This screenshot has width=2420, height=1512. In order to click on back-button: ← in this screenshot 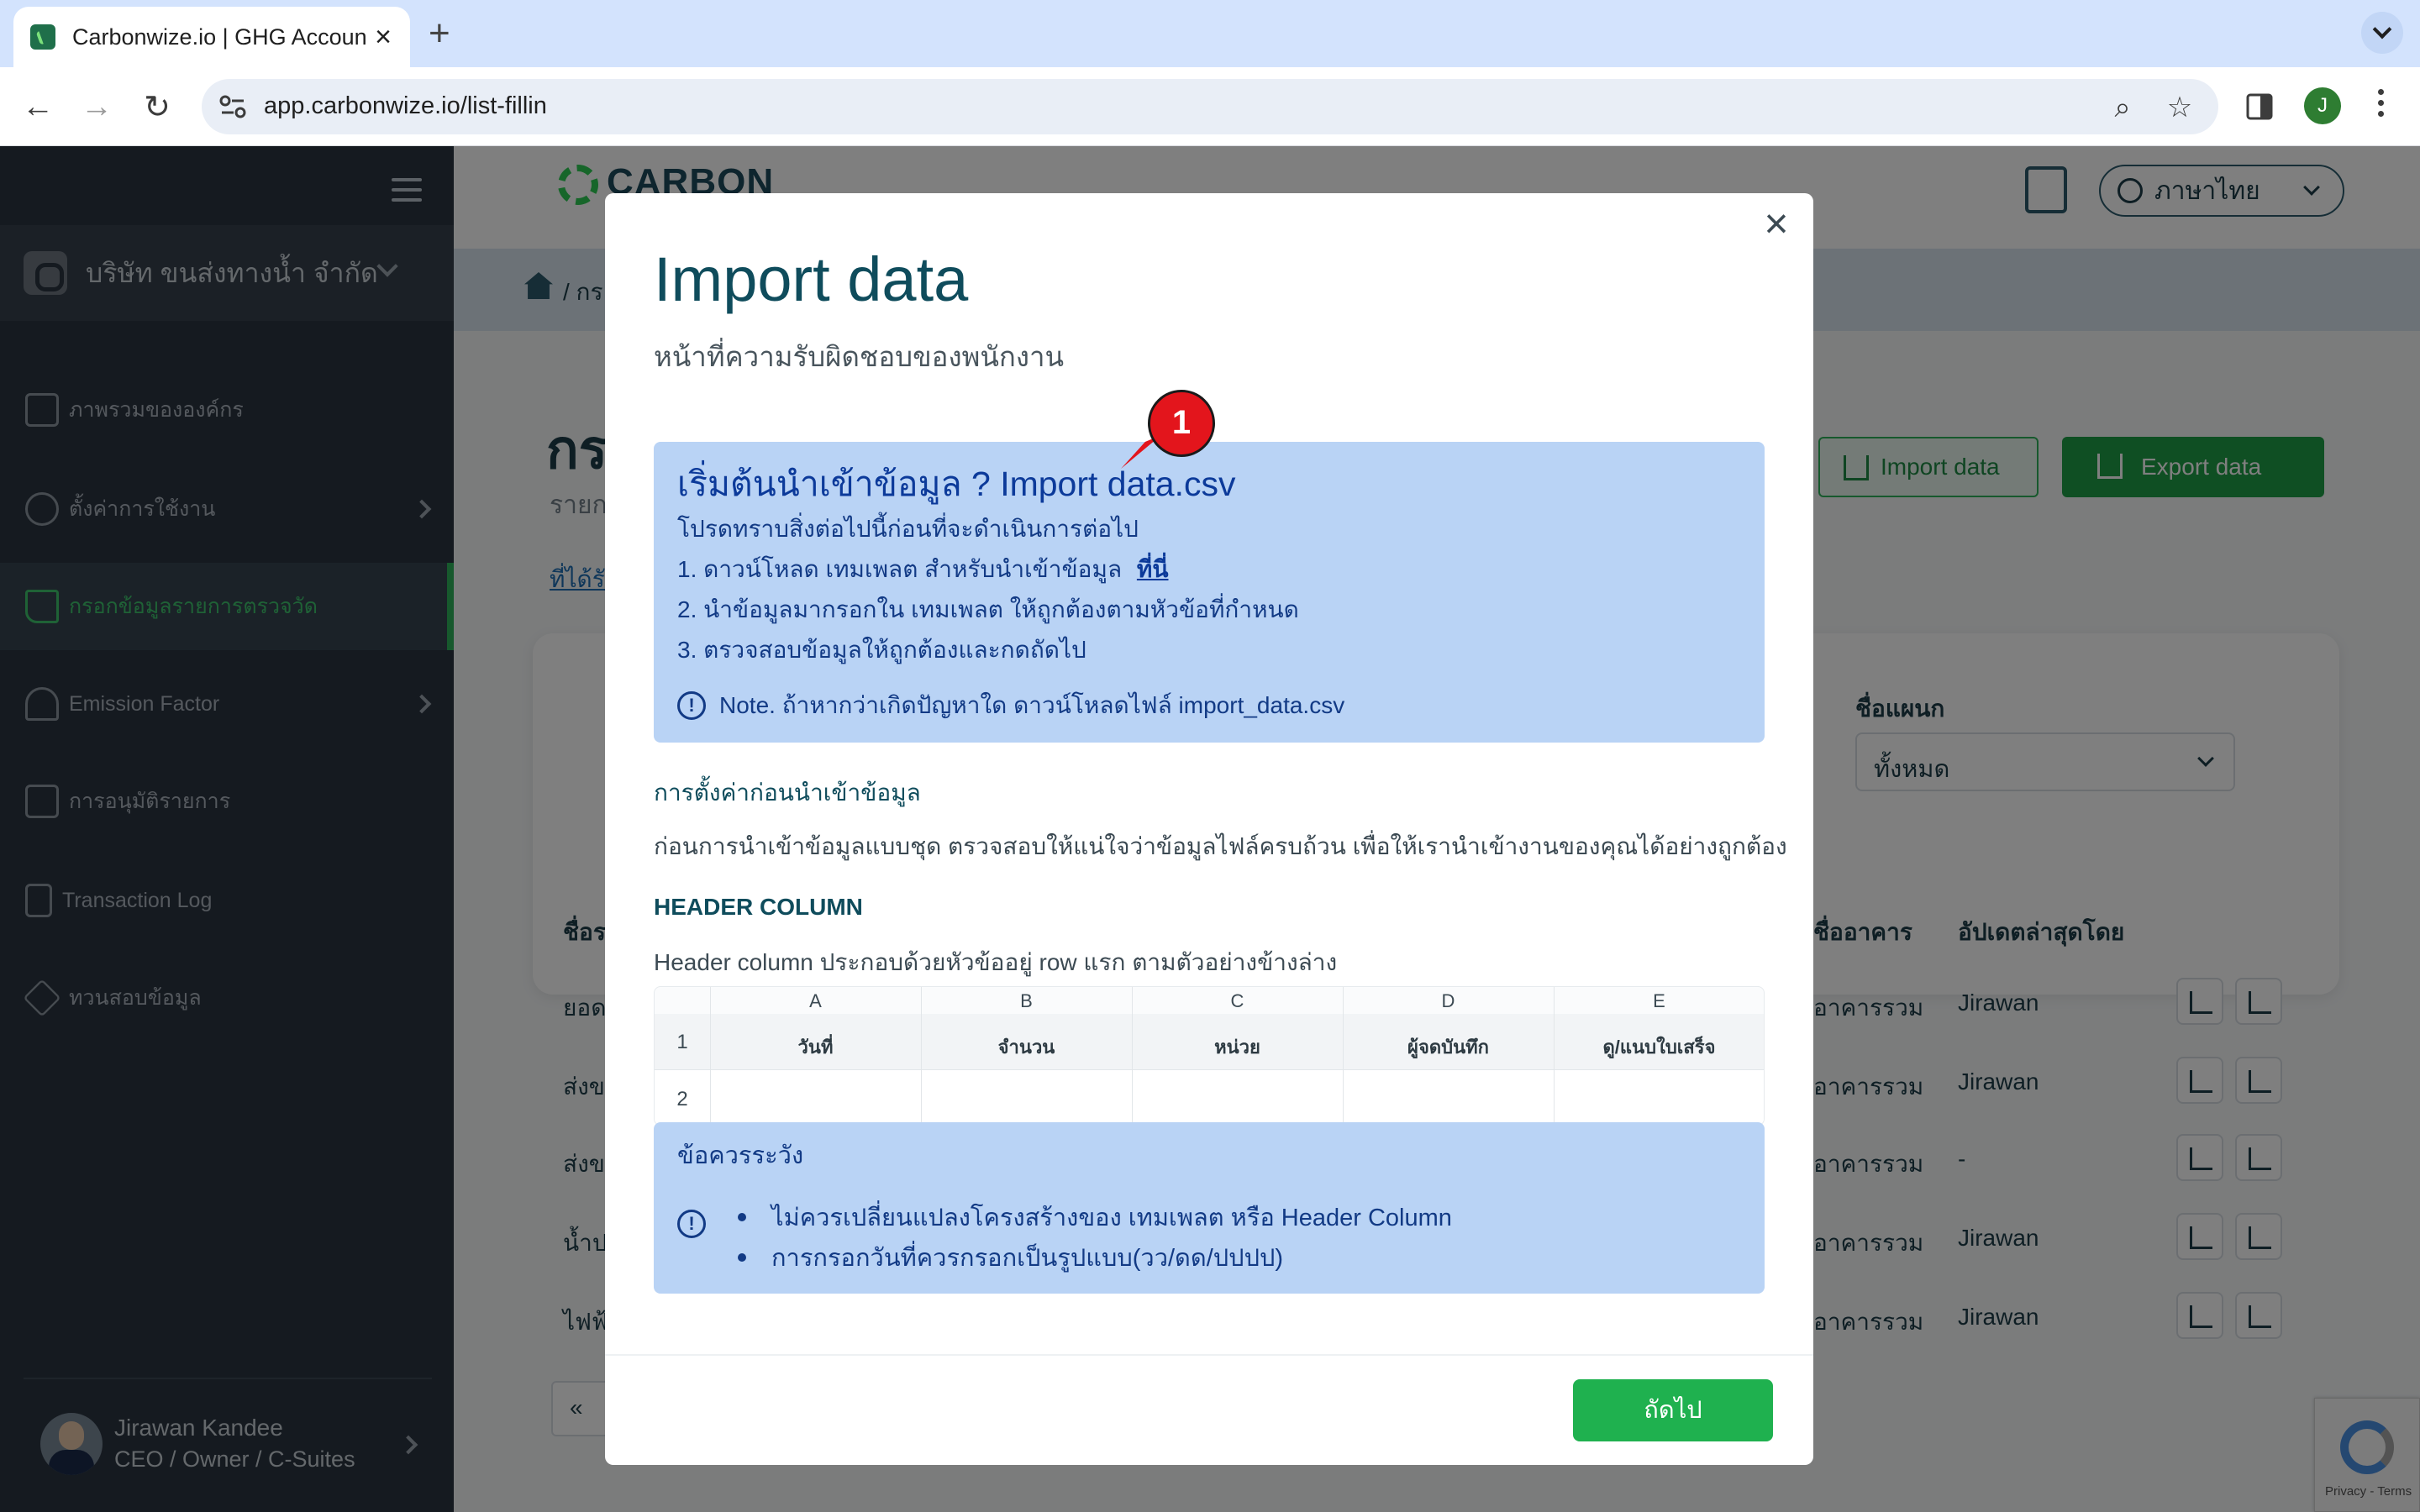, I will do `click(38, 107)`.